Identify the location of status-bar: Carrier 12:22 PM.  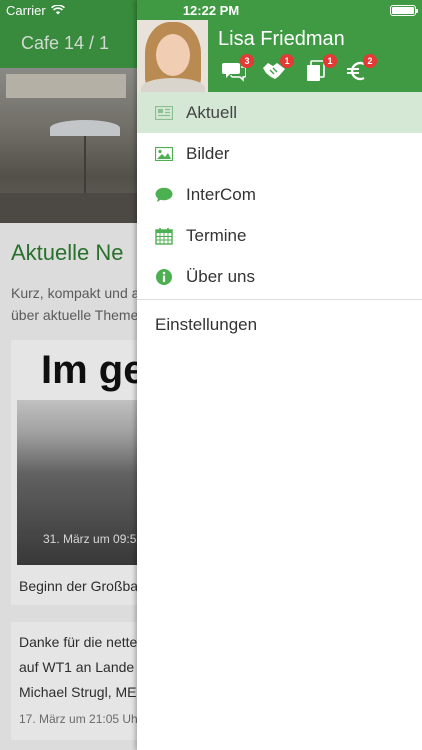
(211, 10).